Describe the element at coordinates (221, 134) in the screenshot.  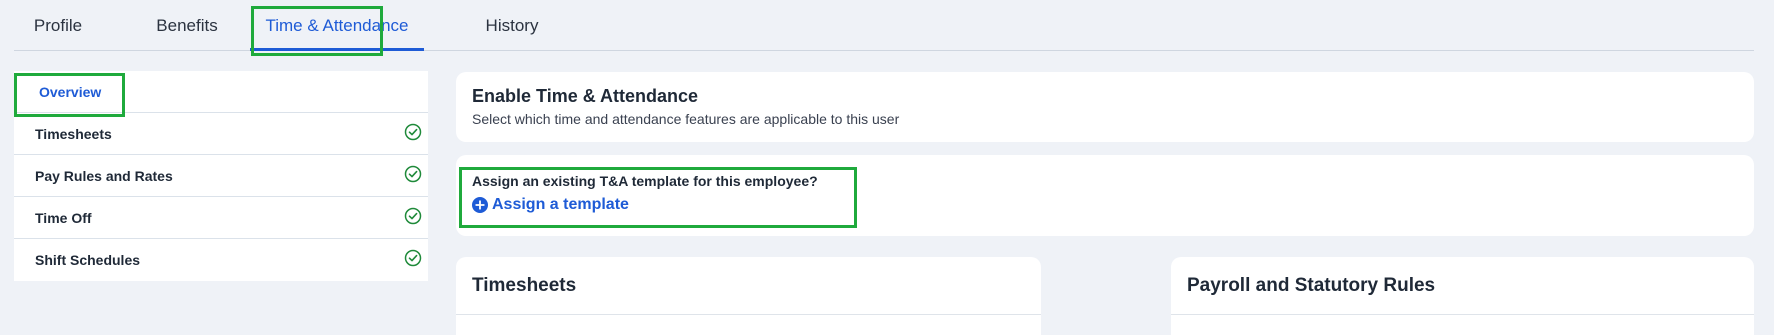
I see `sidebar-item-timesheets: Timesheets` at that location.